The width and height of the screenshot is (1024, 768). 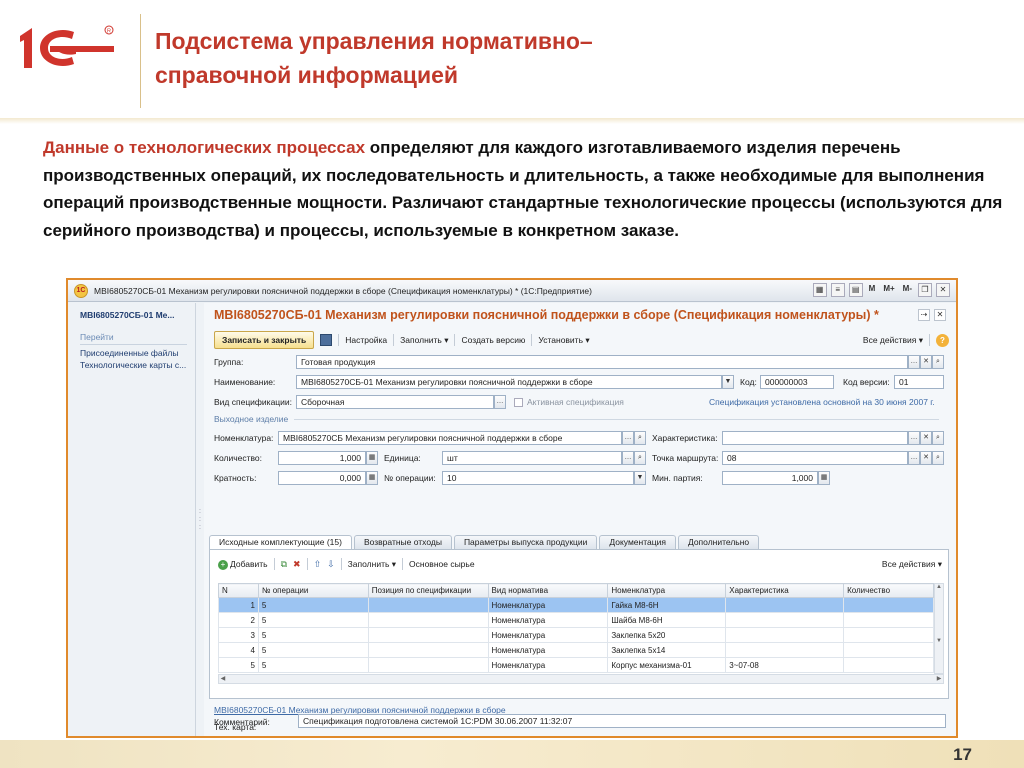 I want to click on spec-type-field: Сборочная, so click(x=395, y=402).